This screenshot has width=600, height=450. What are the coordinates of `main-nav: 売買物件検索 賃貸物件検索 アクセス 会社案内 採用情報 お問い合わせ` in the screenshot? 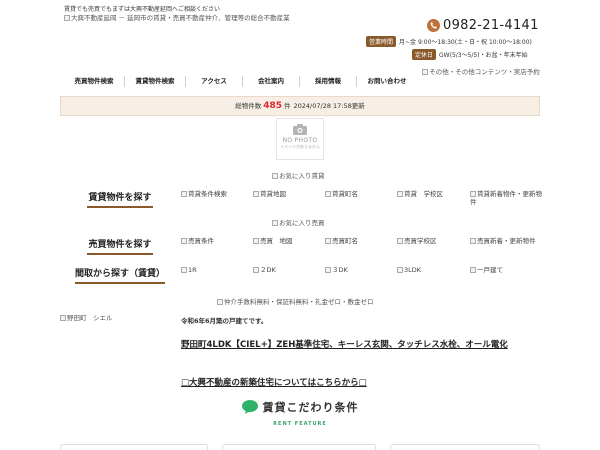 It's located at (240, 81).